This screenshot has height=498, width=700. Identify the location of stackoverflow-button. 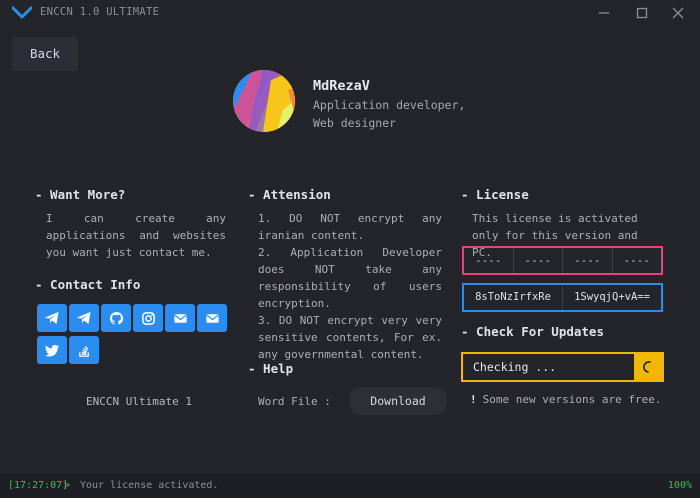
(84, 350).